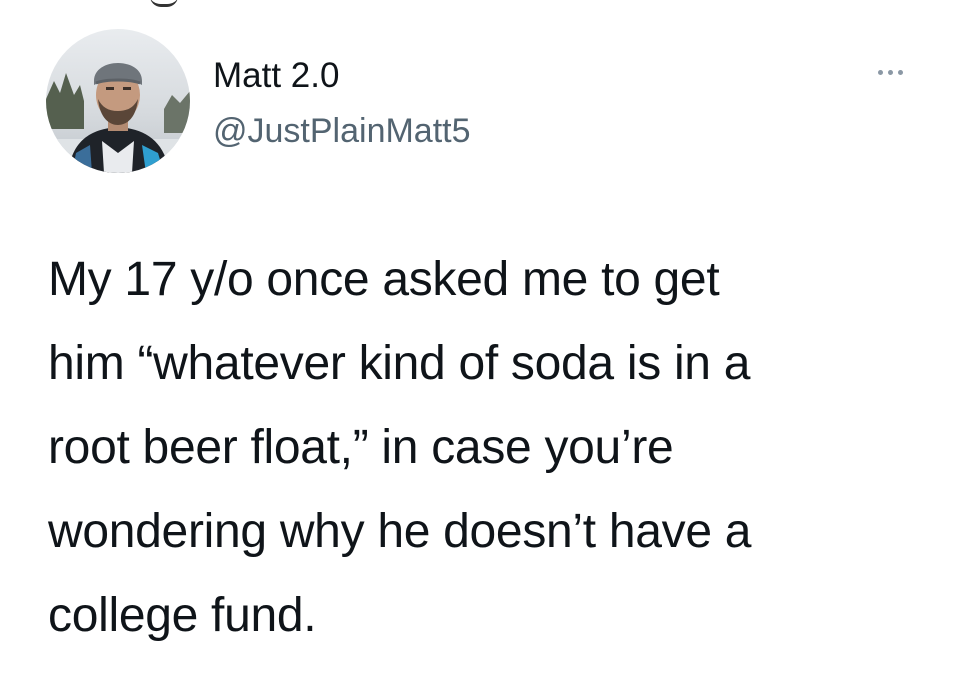 The image size is (960, 692). Describe the element at coordinates (164, 3) in the screenshot. I see `cropped-top-fragment` at that location.